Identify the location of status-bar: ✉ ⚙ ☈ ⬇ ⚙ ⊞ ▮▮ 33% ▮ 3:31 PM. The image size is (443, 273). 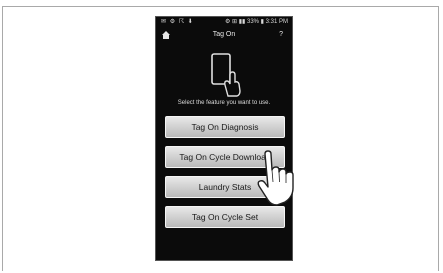
(224, 22).